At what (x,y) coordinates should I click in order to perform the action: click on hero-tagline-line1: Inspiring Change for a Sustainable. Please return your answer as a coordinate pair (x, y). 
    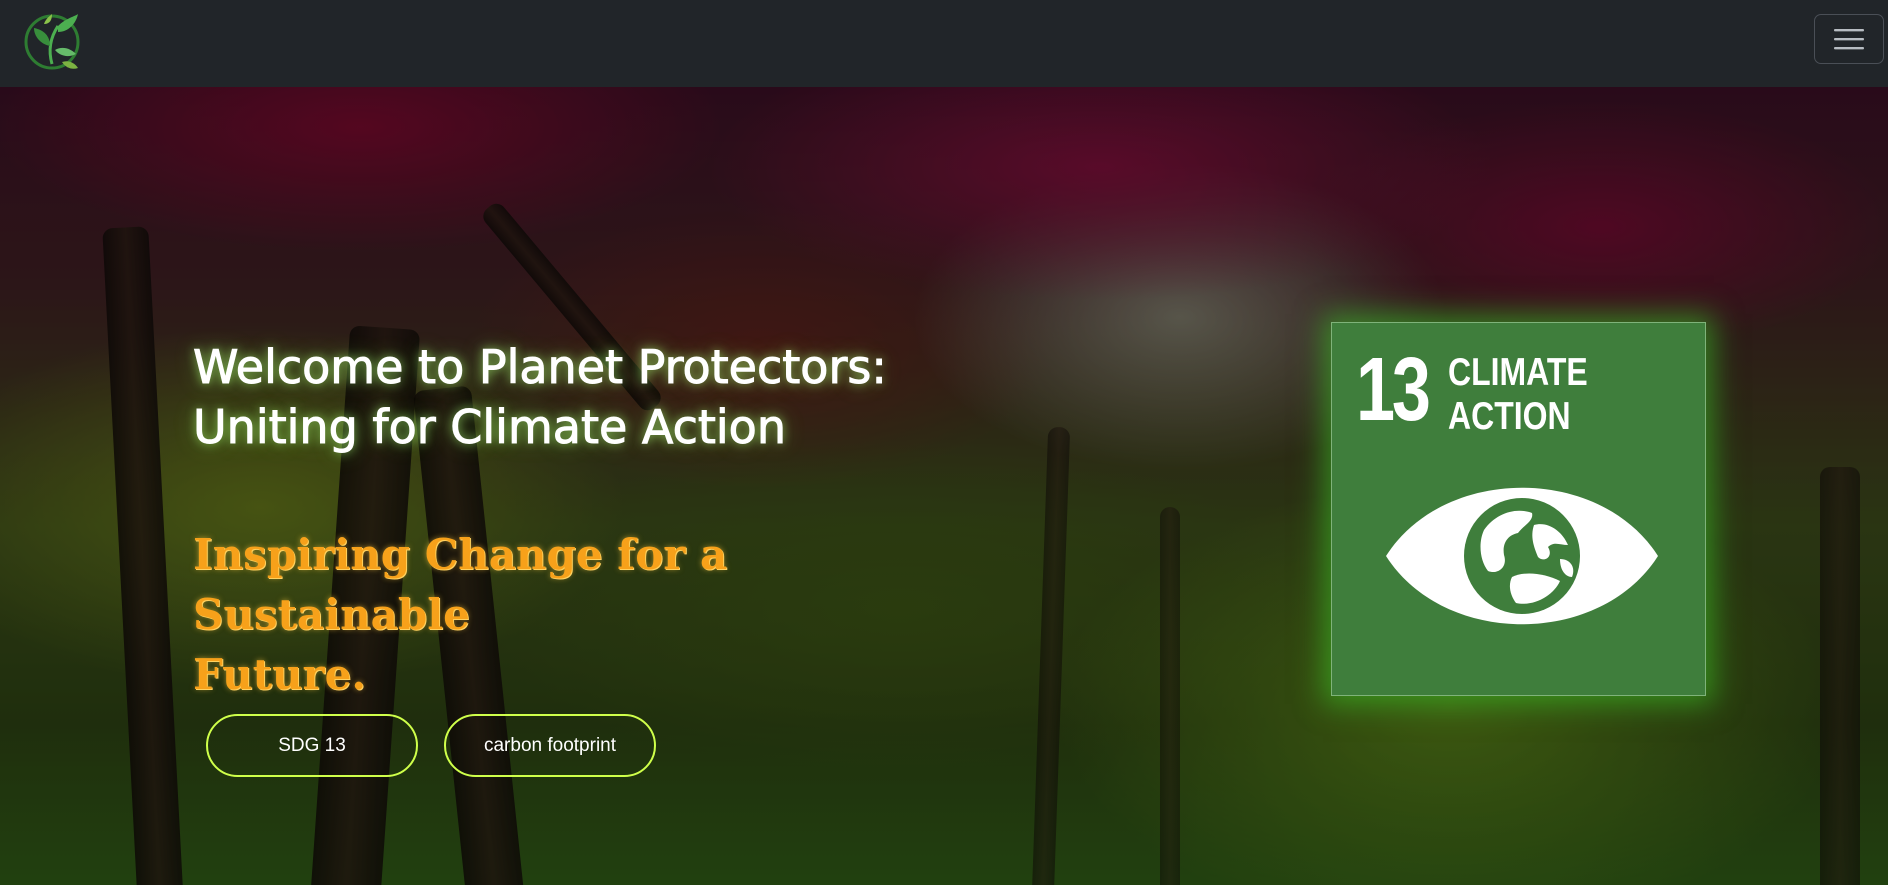
    Looking at the image, I should click on (460, 584).